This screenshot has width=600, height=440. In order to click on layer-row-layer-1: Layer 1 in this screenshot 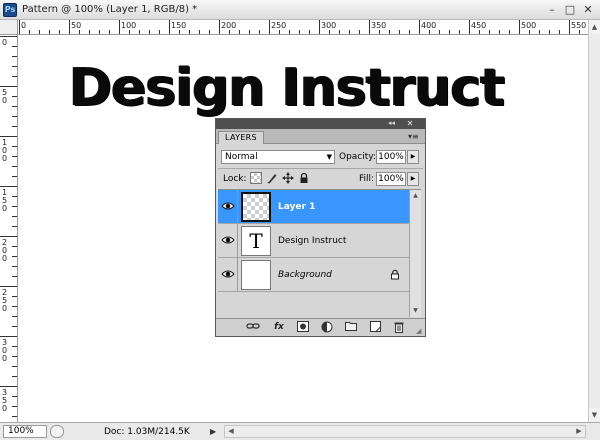, I will do `click(313, 207)`.